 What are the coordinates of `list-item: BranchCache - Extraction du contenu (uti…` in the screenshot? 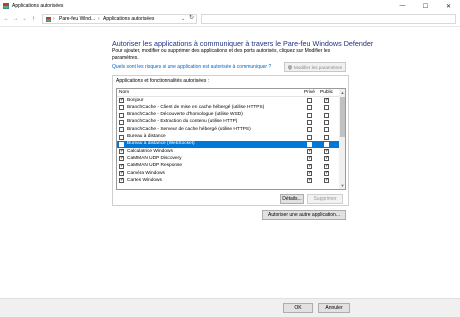 It's located at (228, 122).